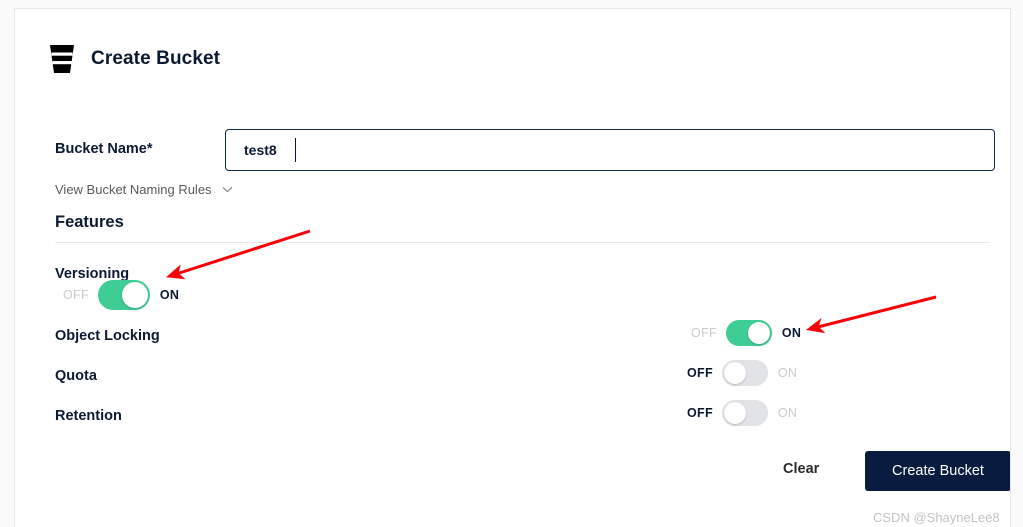 The image size is (1023, 527). Describe the element at coordinates (169, 295) in the screenshot. I see `versioning-on-label: ON` at that location.